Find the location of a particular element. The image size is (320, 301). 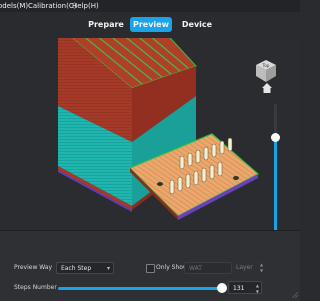

tab-preview: Preview is located at coordinates (151, 24).